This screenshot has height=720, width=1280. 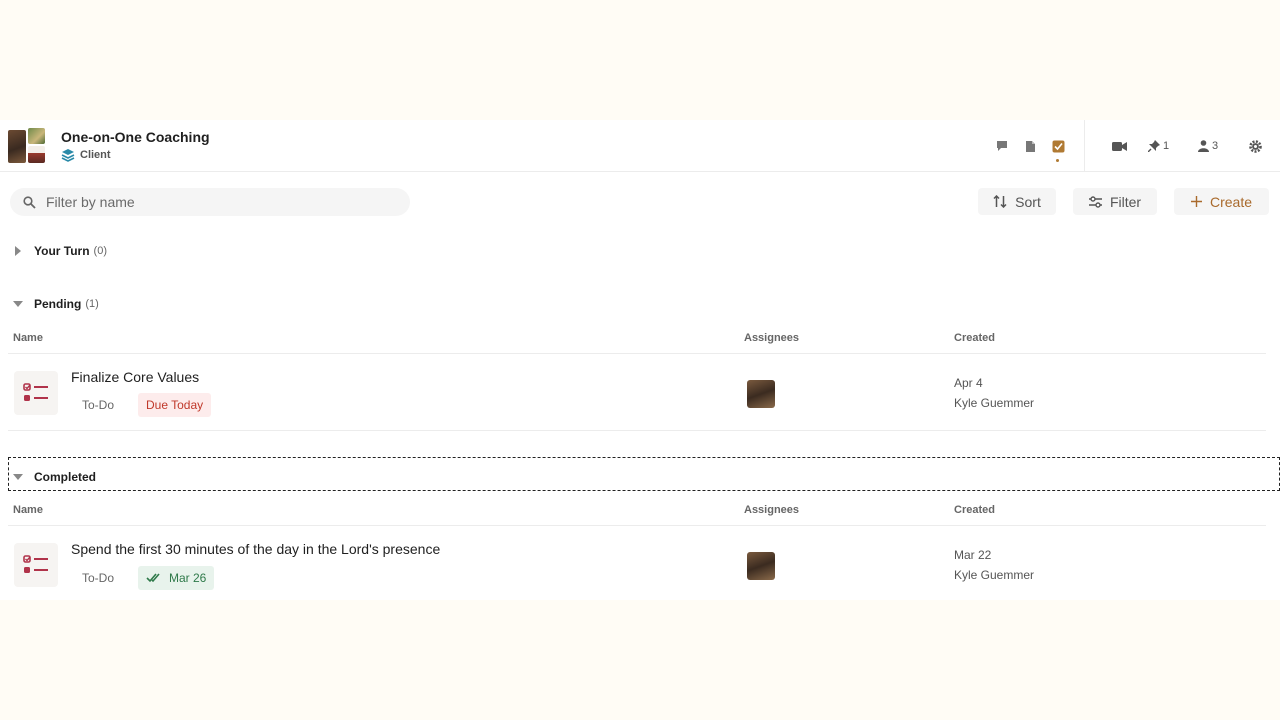 I want to click on double-check-icon, so click(x=153, y=578).